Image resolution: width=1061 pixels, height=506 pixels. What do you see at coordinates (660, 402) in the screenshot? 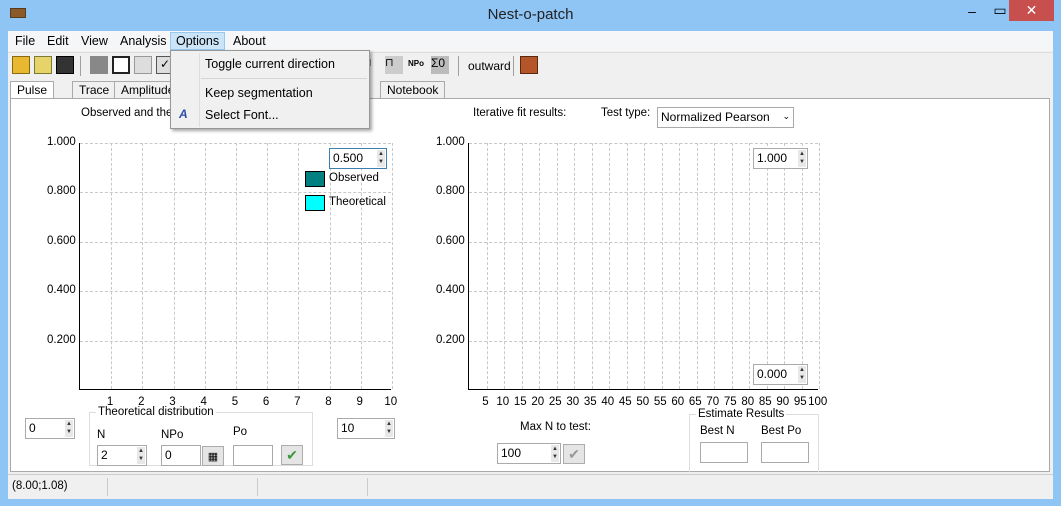
I see `right-chart-x-tick: 55` at bounding box center [660, 402].